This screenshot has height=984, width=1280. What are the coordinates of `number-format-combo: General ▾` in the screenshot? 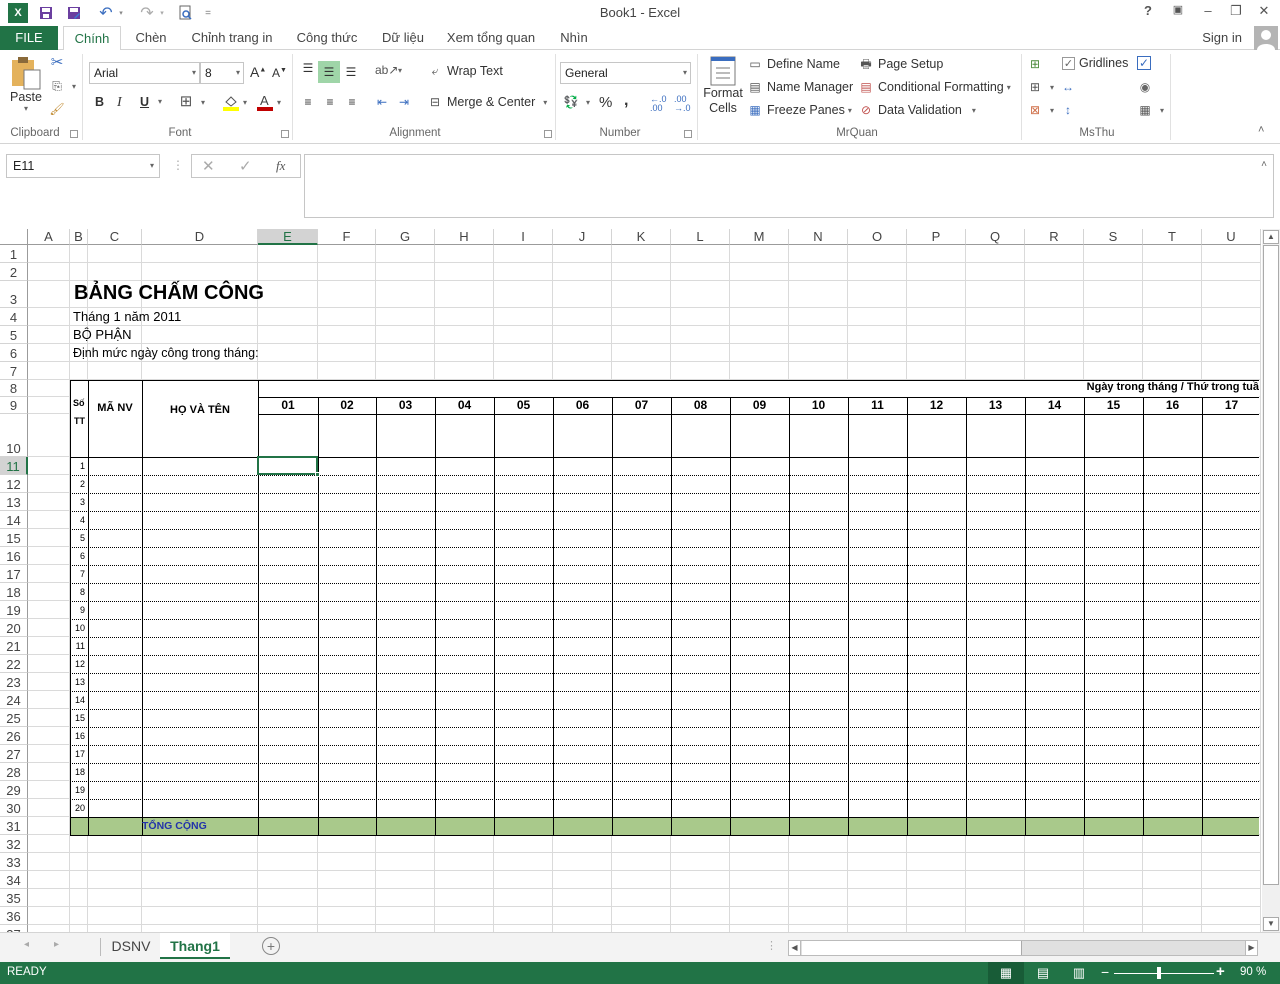 It's located at (625, 73).